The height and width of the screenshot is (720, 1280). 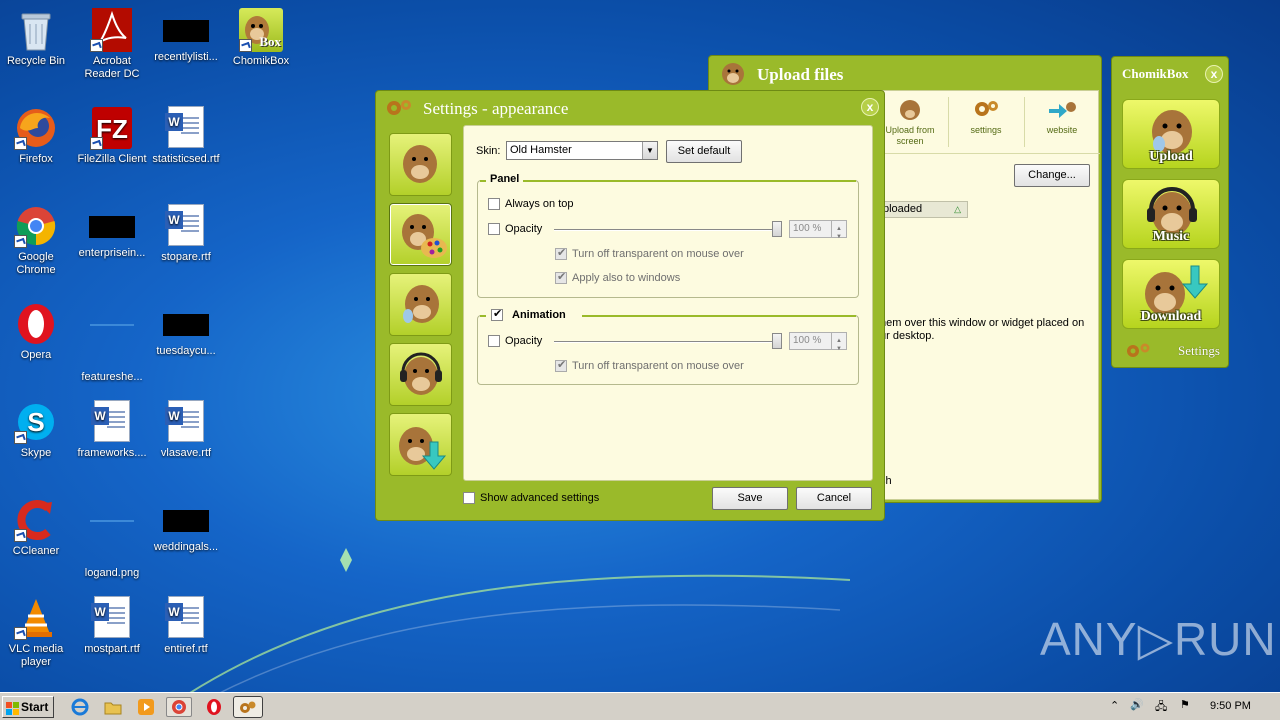 I want to click on skin-select: Old Hamster ▼, so click(x=582, y=150).